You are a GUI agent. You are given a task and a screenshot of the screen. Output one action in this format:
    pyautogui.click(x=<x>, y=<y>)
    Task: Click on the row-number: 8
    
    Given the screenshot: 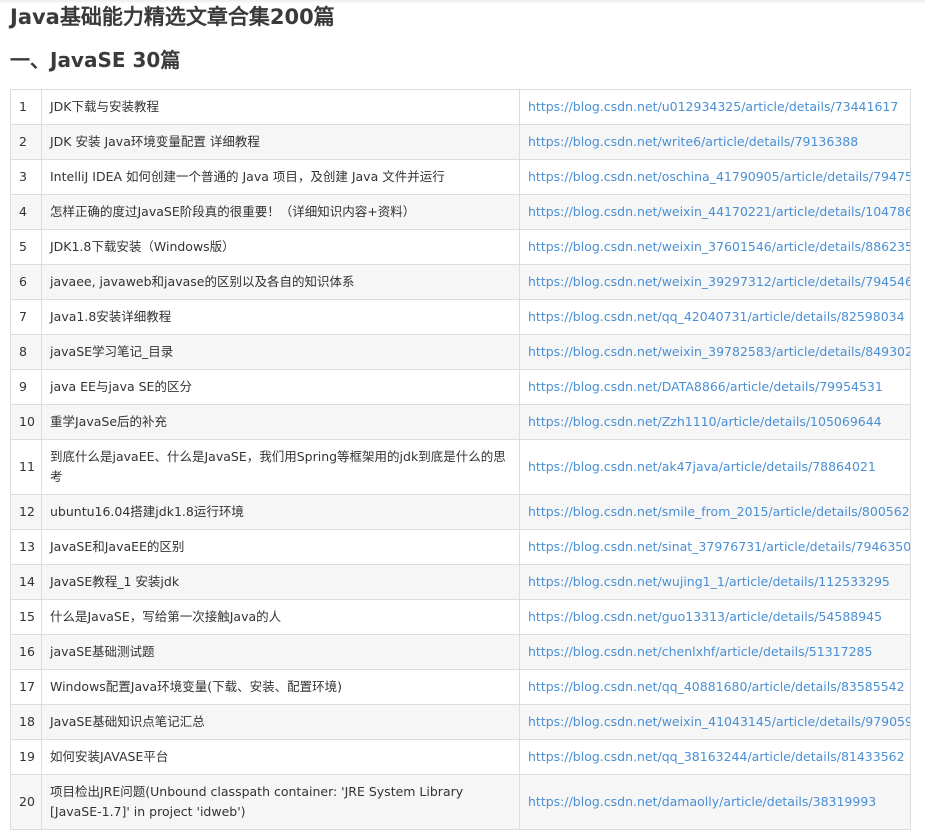 What is the action you would take?
    pyautogui.click(x=26, y=352)
    